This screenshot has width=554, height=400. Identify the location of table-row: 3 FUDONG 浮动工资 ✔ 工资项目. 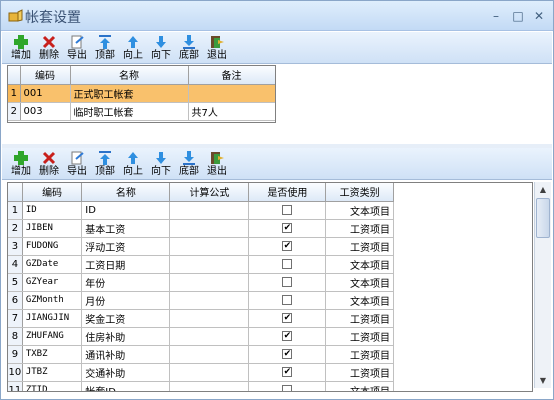
(201, 246).